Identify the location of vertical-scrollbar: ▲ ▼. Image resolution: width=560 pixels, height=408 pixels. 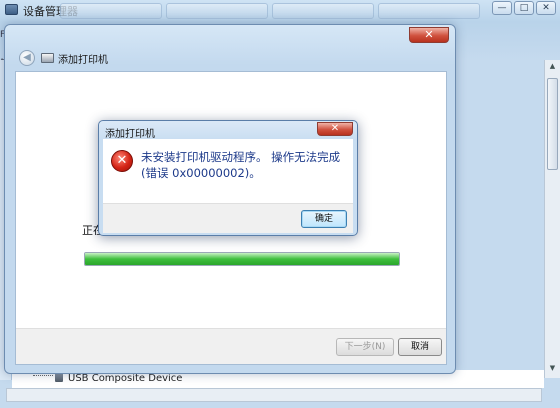
(552, 219).